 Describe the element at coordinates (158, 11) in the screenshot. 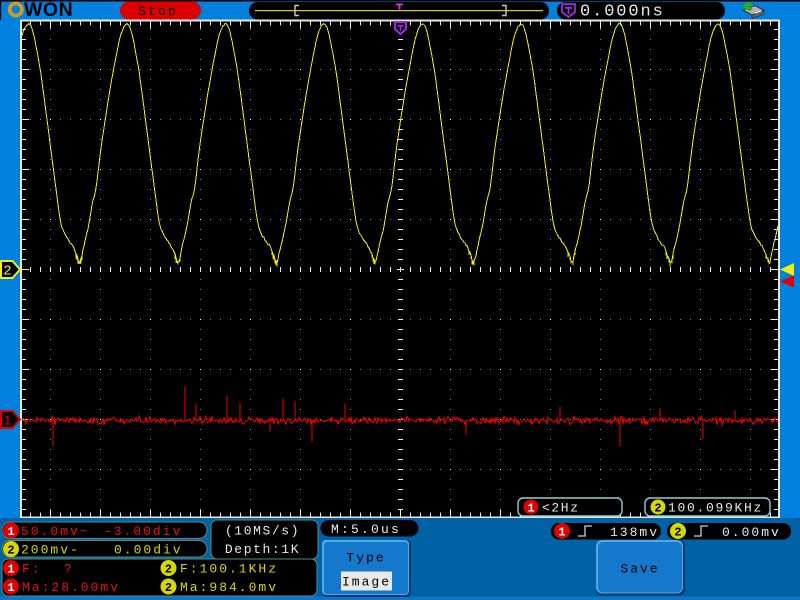

I see `svg-text: Stop` at that location.